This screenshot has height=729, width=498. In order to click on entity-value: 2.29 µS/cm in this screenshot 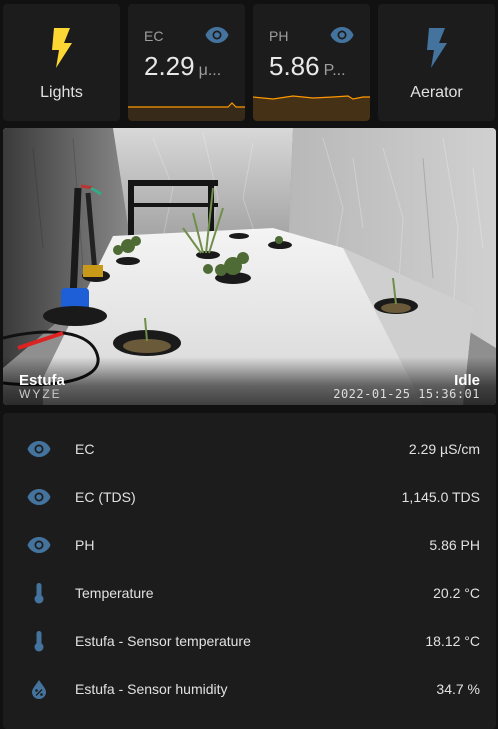, I will do `click(444, 449)`.